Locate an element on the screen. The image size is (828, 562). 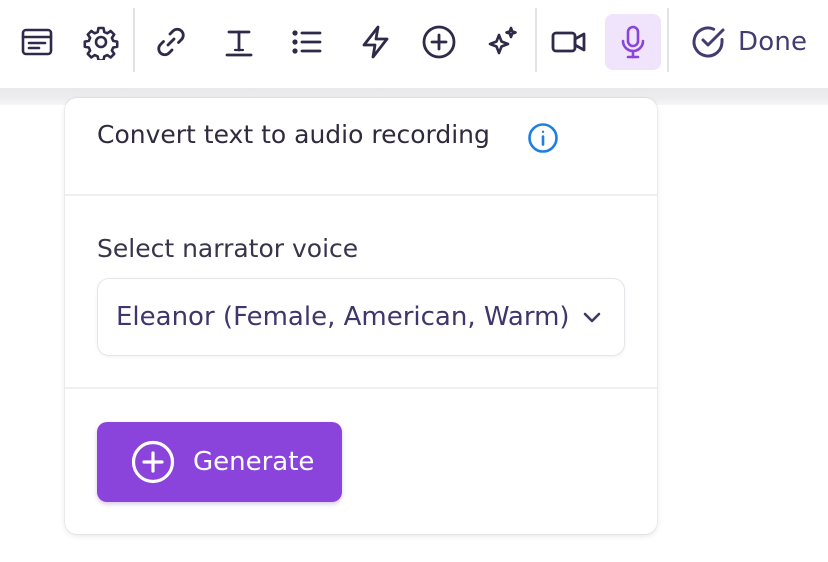
link-icon is located at coordinates (171, 42).